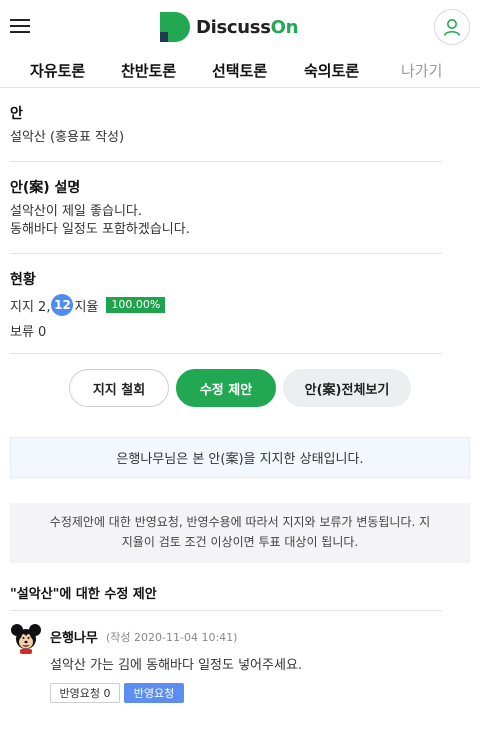 The width and height of the screenshot is (480, 740). Describe the element at coordinates (85, 693) in the screenshot. I see `reflect-request-count-button: 반영요청 0` at that location.